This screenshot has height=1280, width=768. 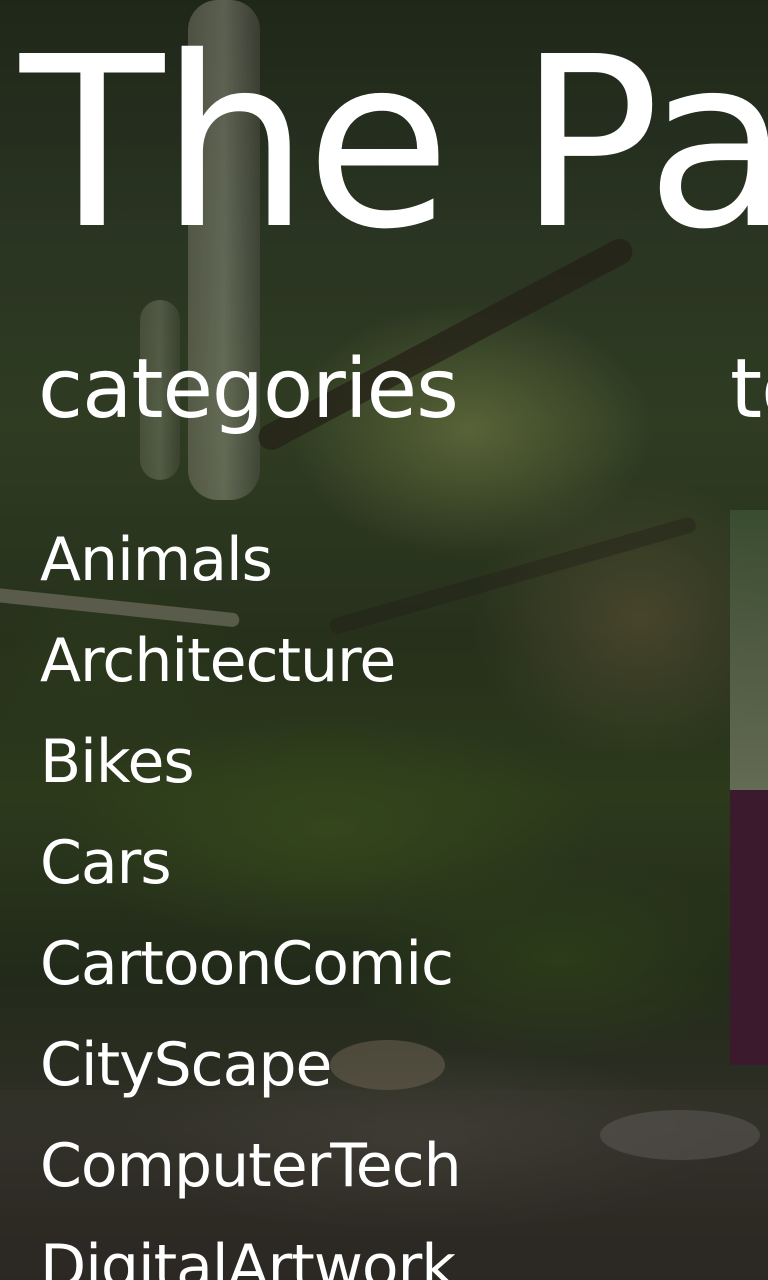 I want to click on next-section-accent-tile, so click(x=749, y=927).